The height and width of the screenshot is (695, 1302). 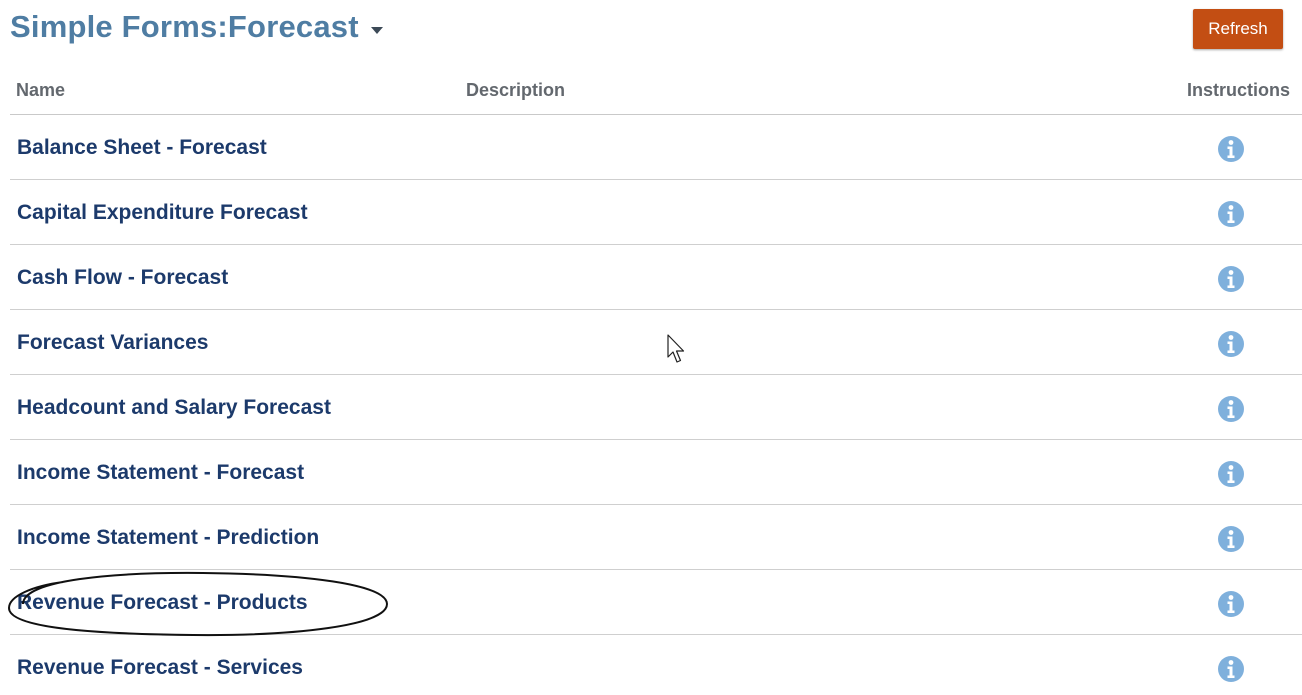 I want to click on table-header: Name Description Instructions, so click(x=656, y=92).